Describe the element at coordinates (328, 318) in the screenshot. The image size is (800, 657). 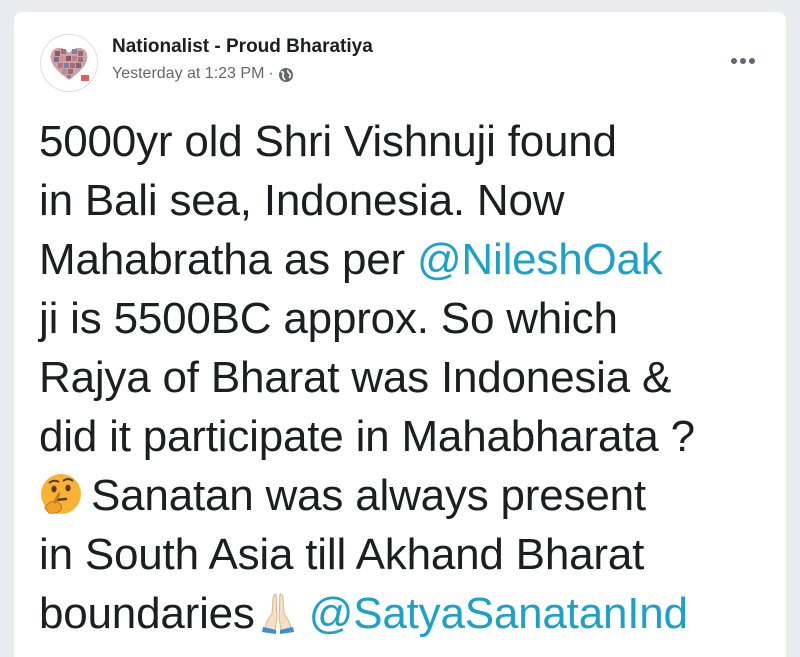
I see `post-text-line: ji is 5500BC approx. So which` at that location.